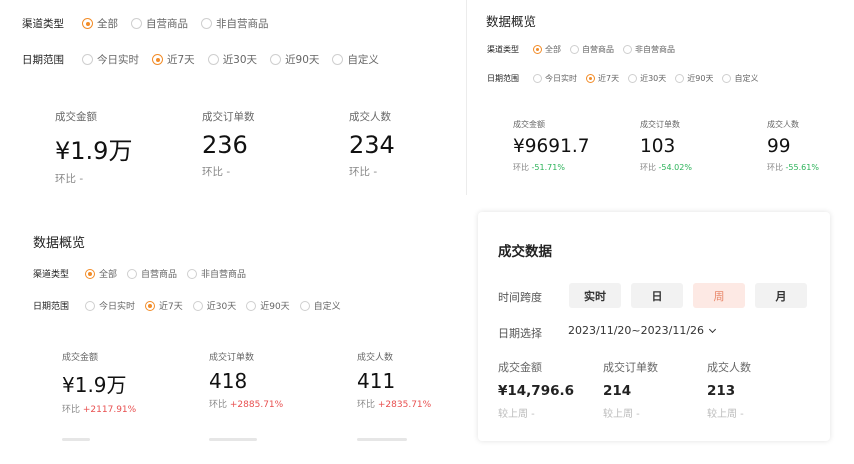 Image resolution: width=854 pixels, height=464 pixels. I want to click on metric-value: ¥14,796.6, so click(536, 391).